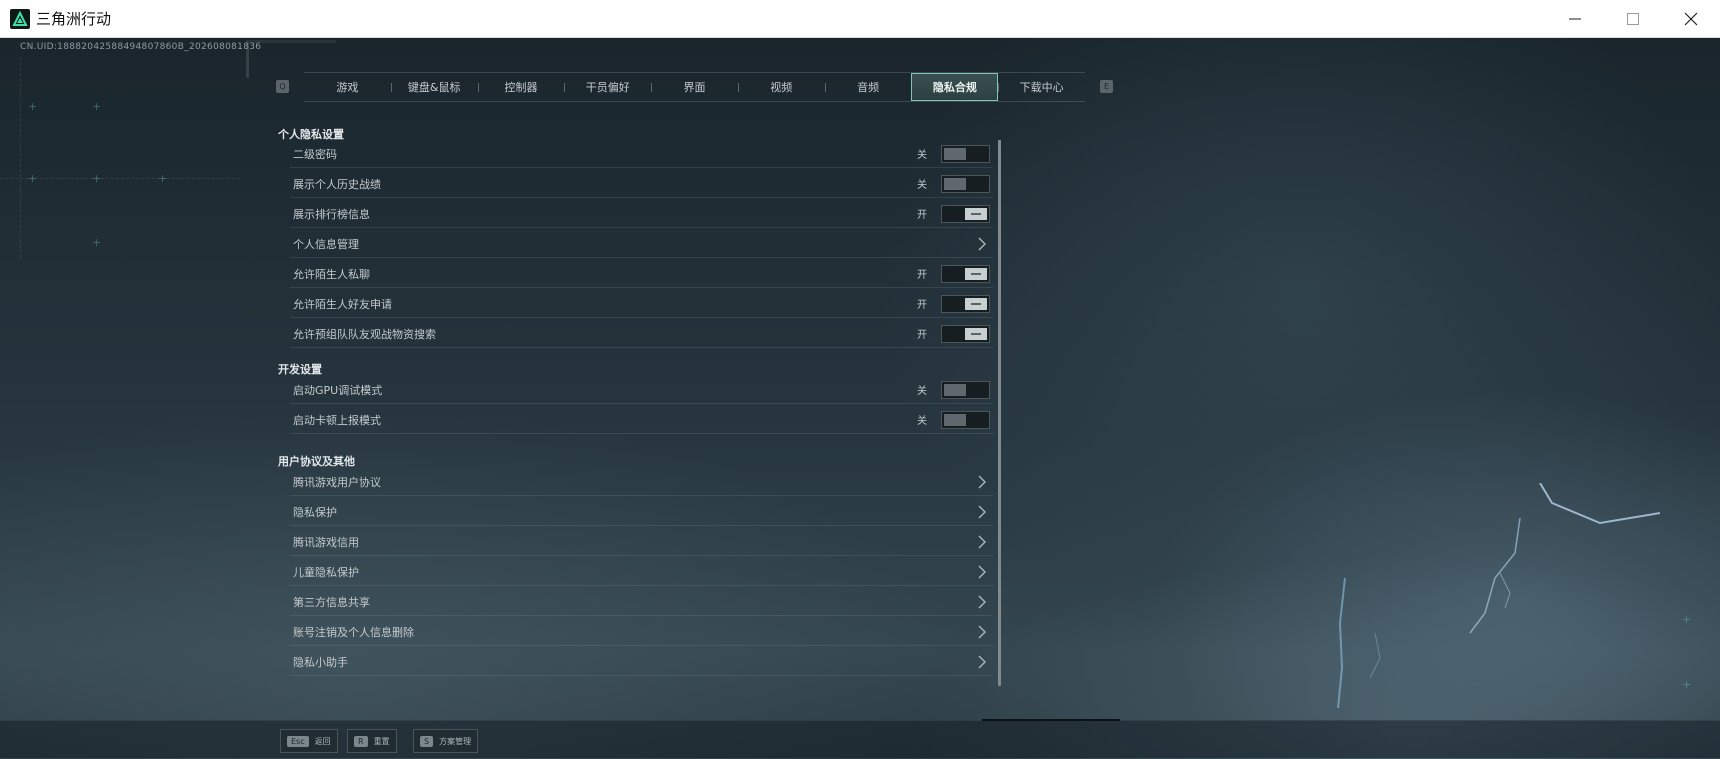  I want to click on setting-label: 账号注销及个人信息删除, so click(353, 632).